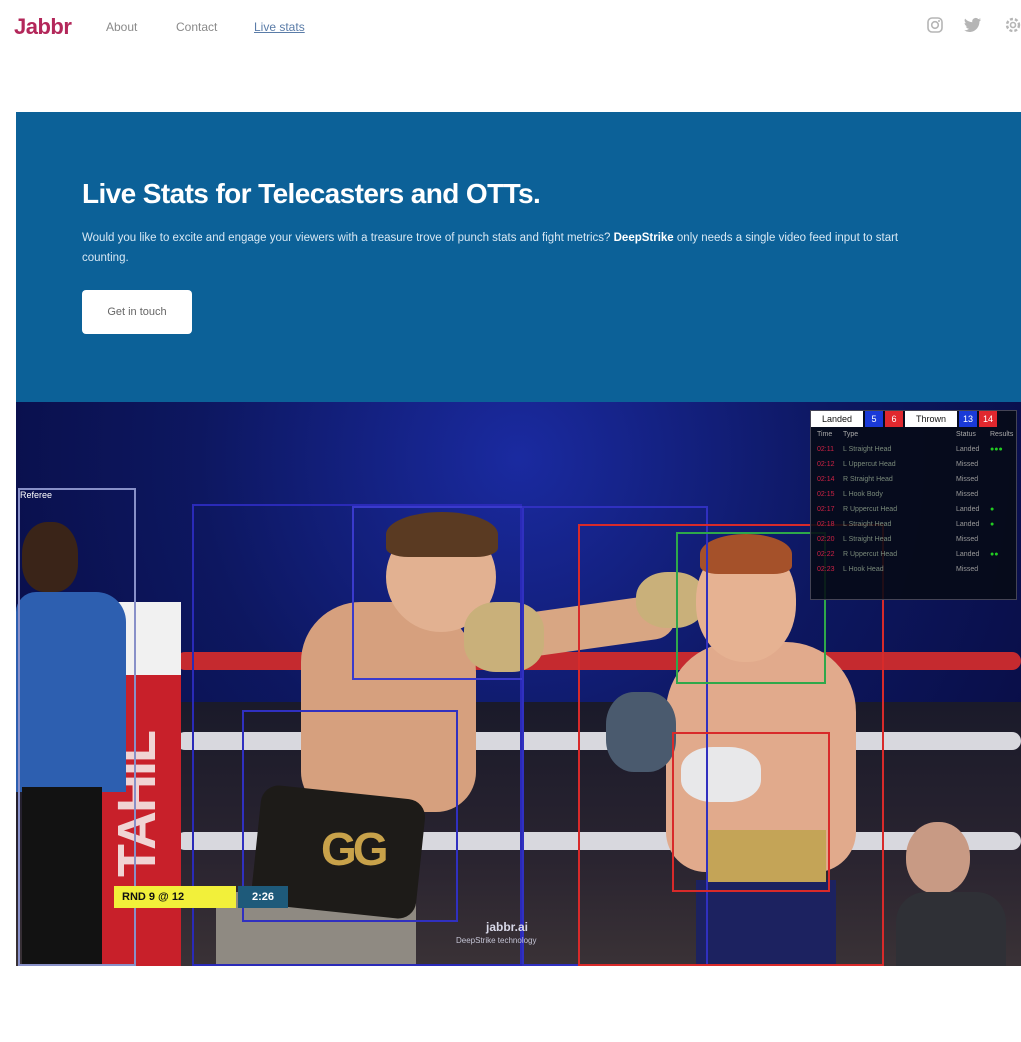  Describe the element at coordinates (913, 509) in the screenshot. I see `stats-row: 02:17 R Uppercut Head Landed ●` at that location.